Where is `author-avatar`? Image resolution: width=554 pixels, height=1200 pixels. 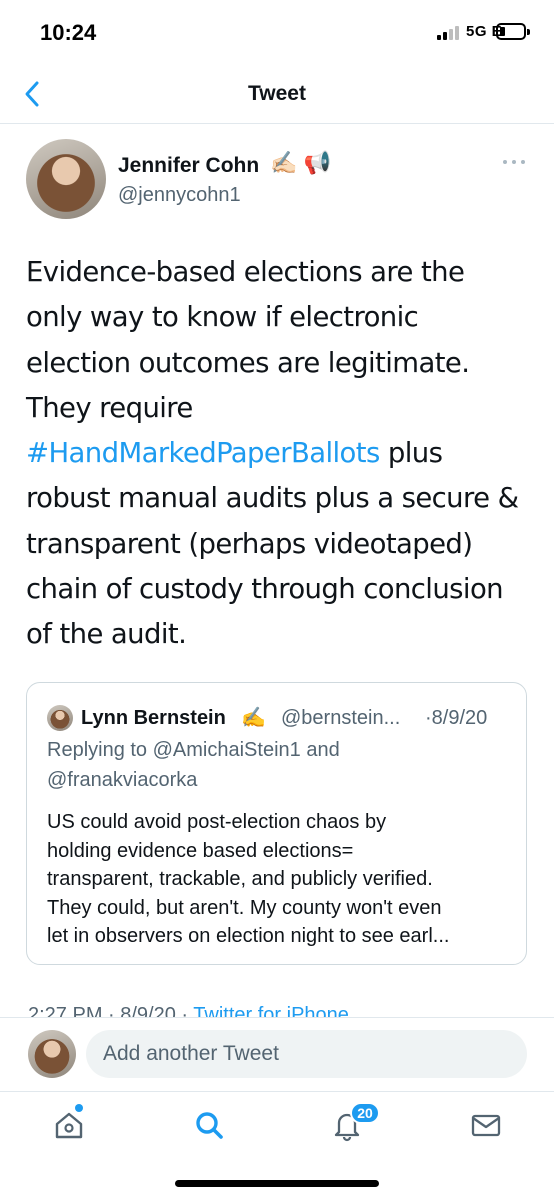
author-avatar is located at coordinates (66, 179).